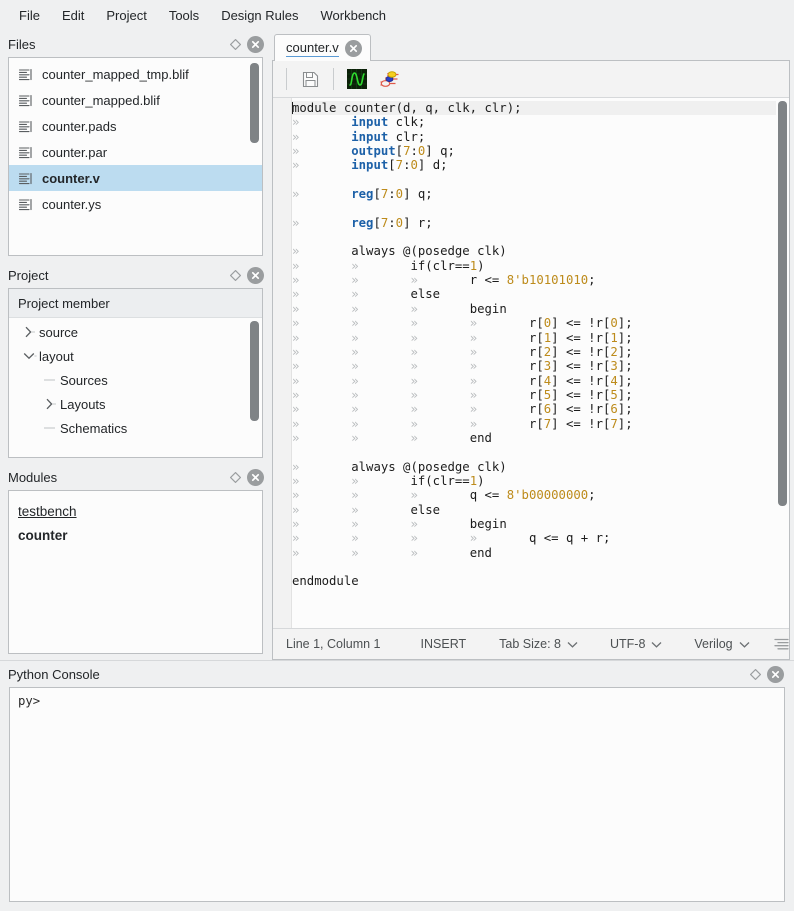 This screenshot has width=794, height=911. I want to click on tree-item-layout: layout, so click(135, 356).